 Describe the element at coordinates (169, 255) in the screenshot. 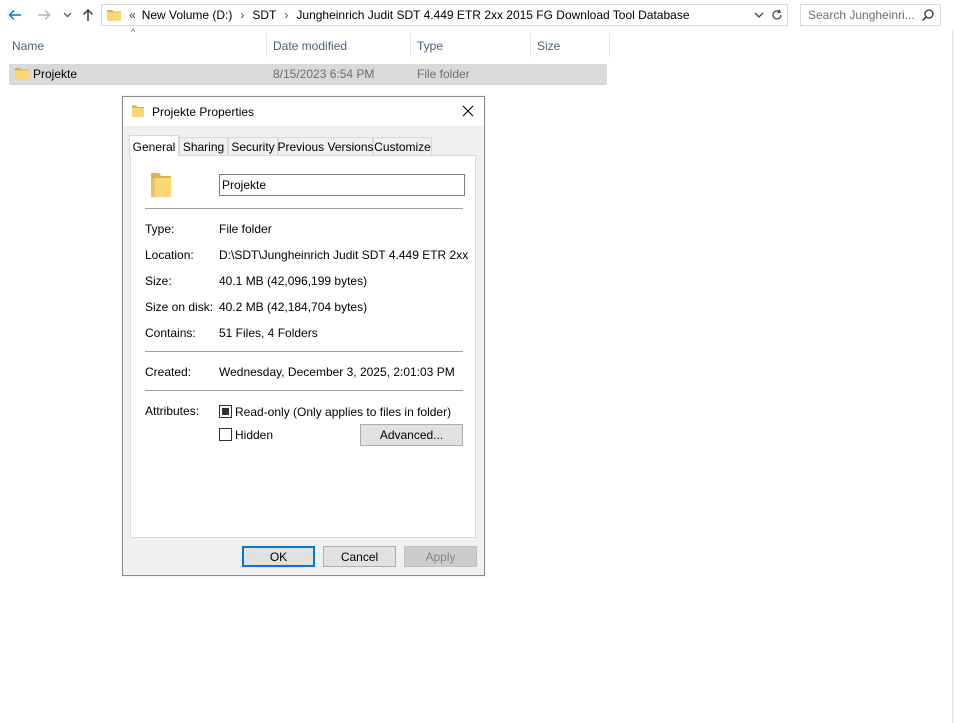

I see `location-label: Location:` at that location.